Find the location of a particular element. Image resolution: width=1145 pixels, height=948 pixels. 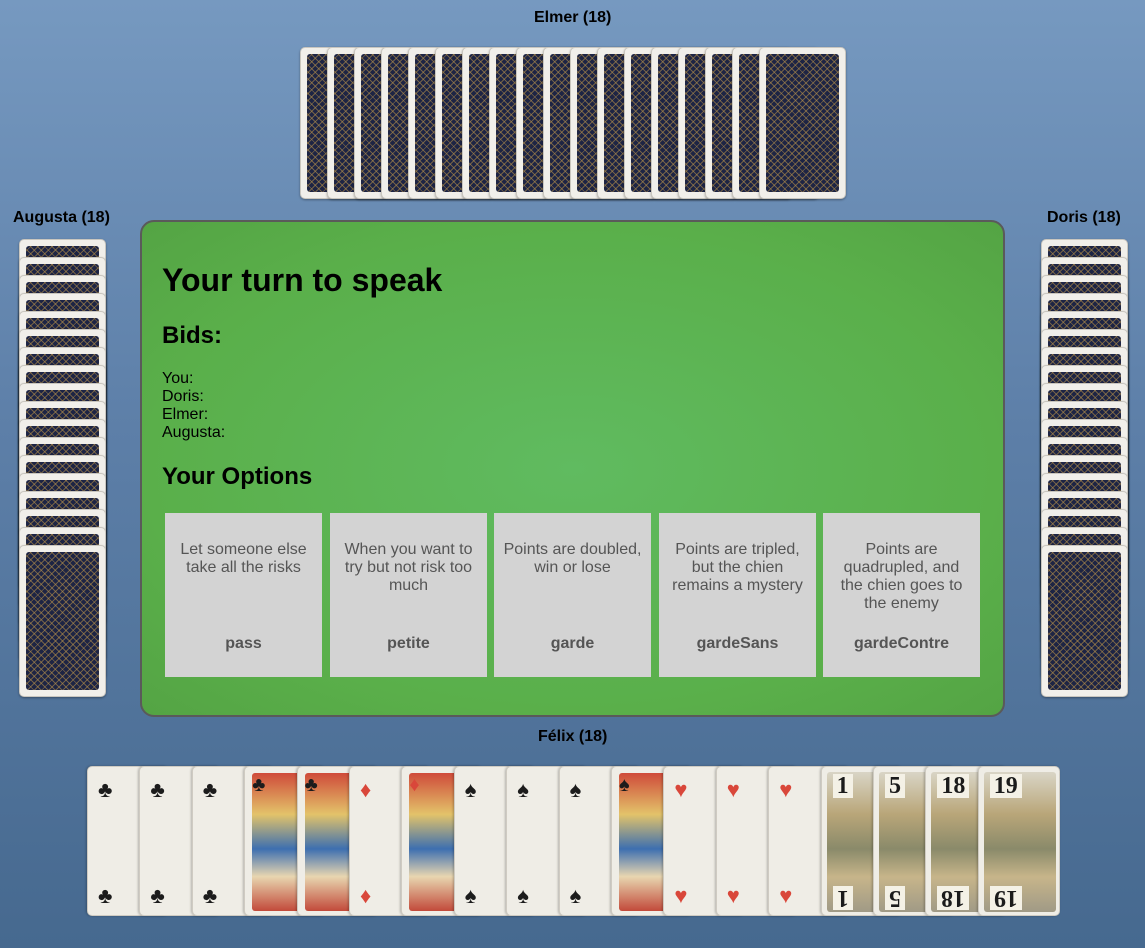

player-label-west: Augusta (18) is located at coordinates (61, 217).